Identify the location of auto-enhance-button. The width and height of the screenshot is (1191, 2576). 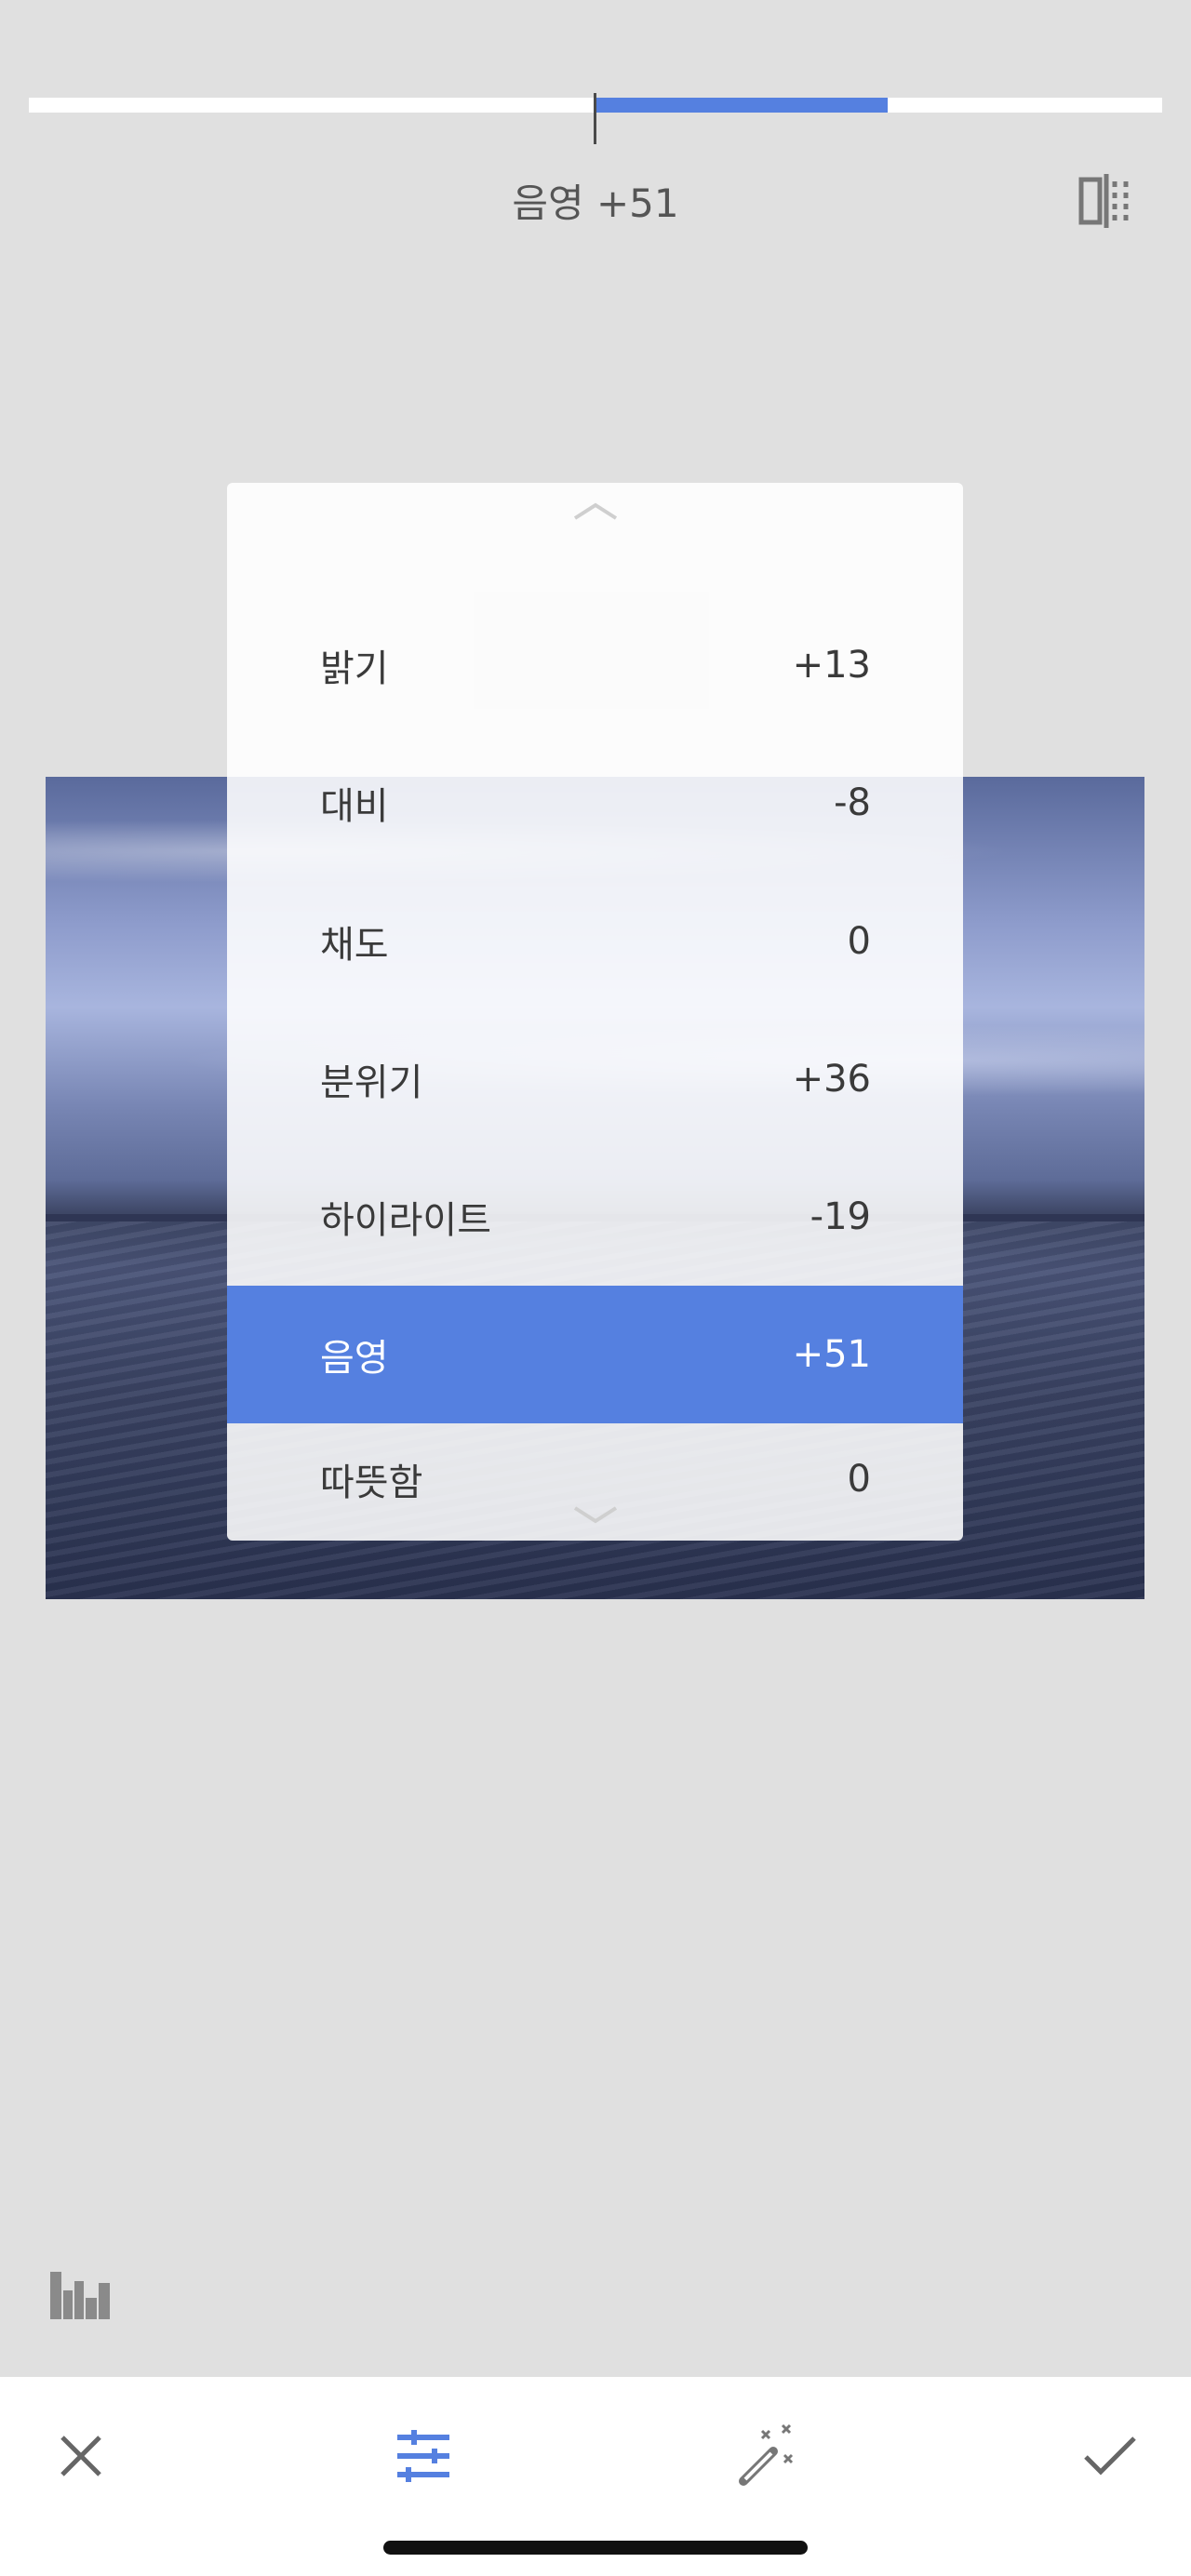
(766, 2456).